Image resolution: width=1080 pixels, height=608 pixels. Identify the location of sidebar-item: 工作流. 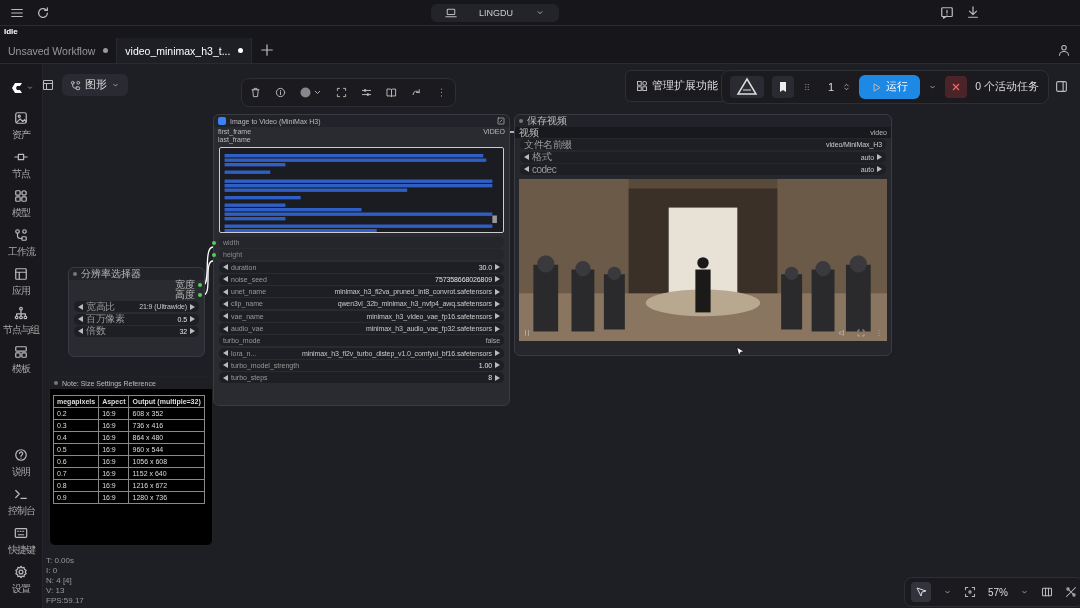
(21, 247).